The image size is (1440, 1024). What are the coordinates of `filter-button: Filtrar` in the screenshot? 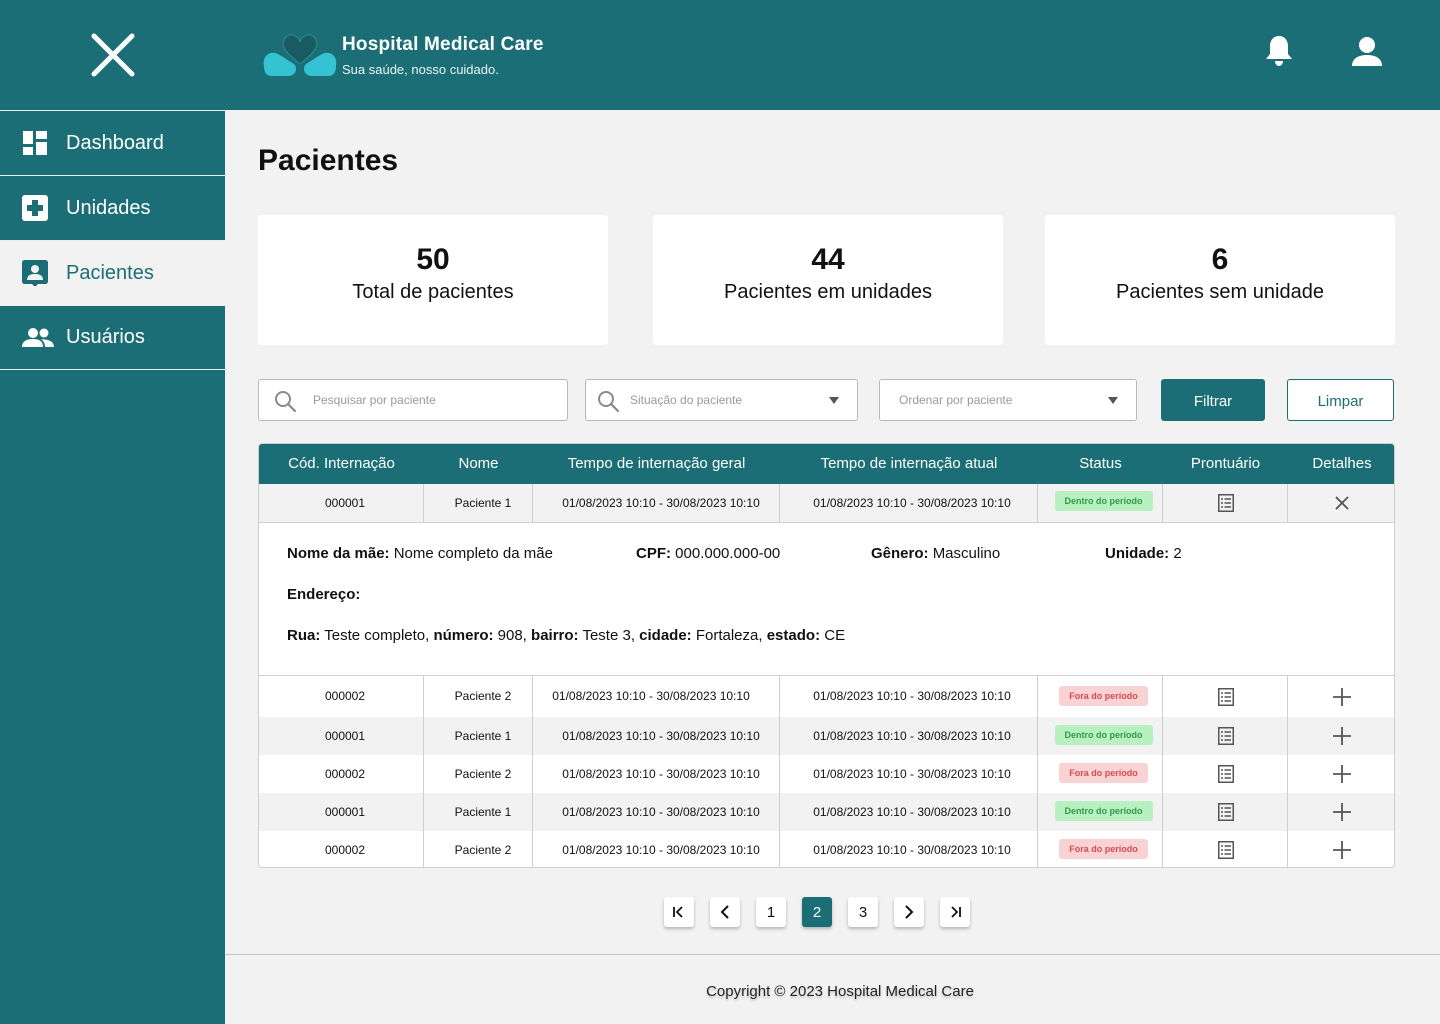 It's located at (1213, 400).